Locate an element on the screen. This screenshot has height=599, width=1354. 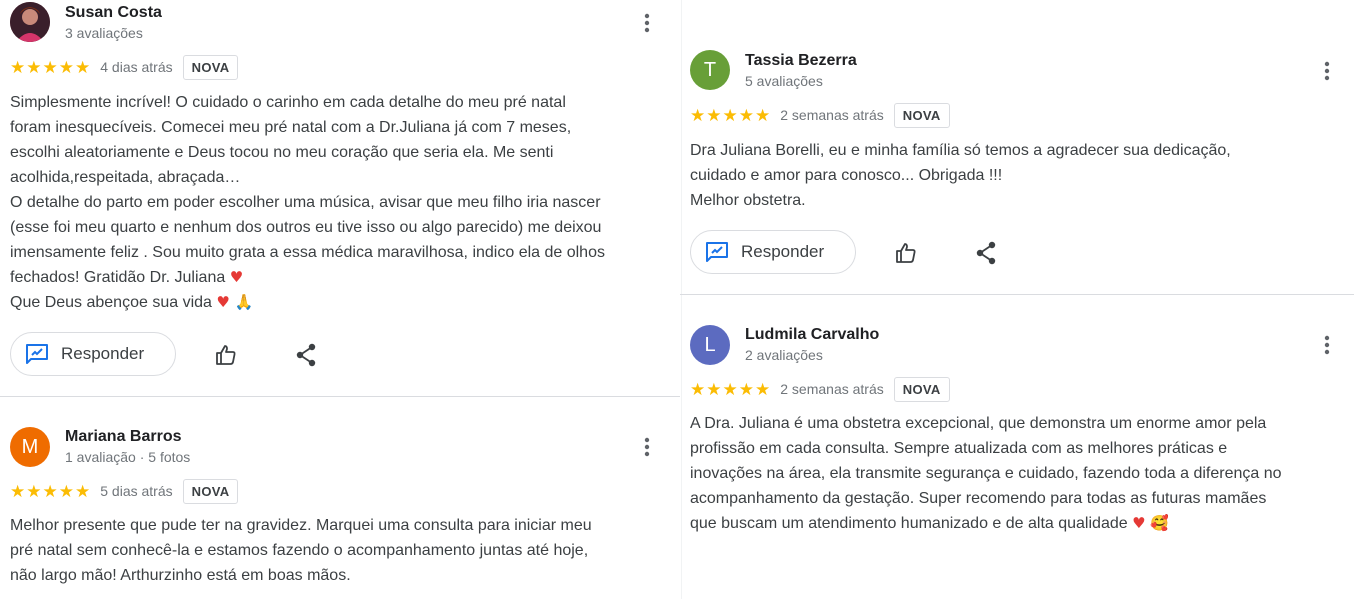
rating-row: ★ ★ ★ ★ ★ 4 dias atrás NOVA is located at coordinates (124, 67).